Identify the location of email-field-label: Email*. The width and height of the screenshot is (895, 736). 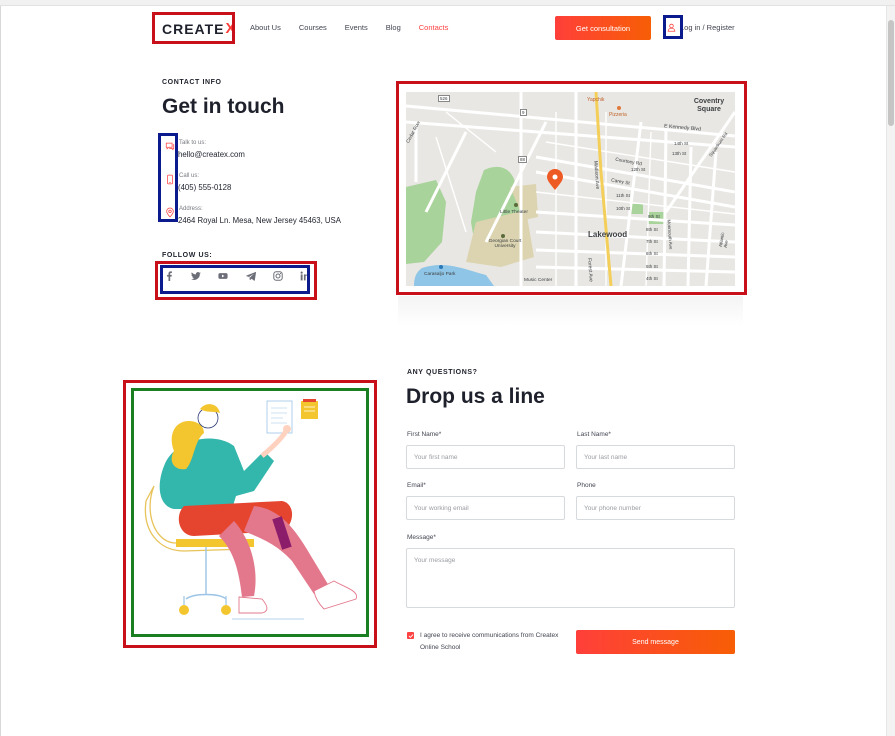
(416, 485).